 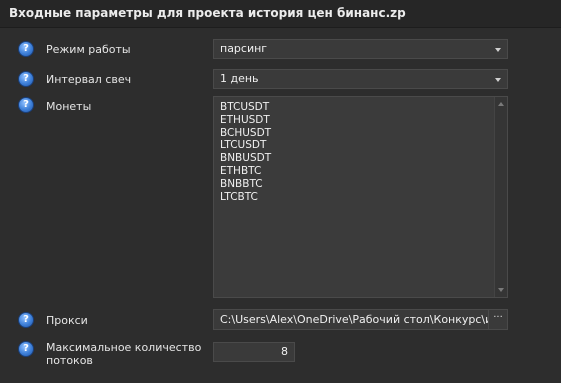 What do you see at coordinates (244, 48) in the screenshot?
I see `mode-select-value: парсинг` at bounding box center [244, 48].